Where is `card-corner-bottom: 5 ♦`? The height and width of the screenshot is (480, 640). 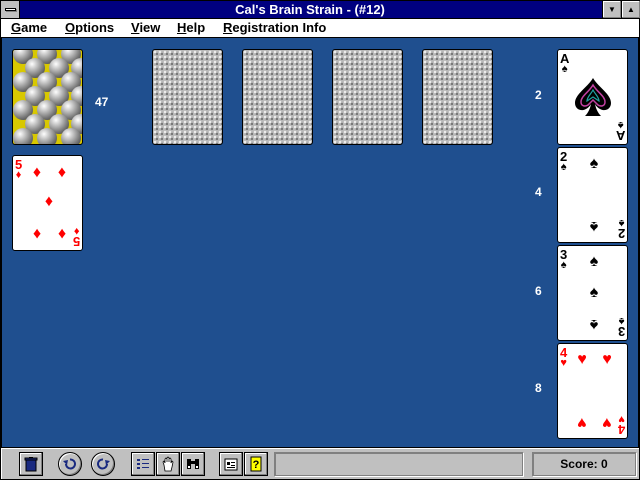
card-corner-bottom: 5 ♦ is located at coordinates (76, 237).